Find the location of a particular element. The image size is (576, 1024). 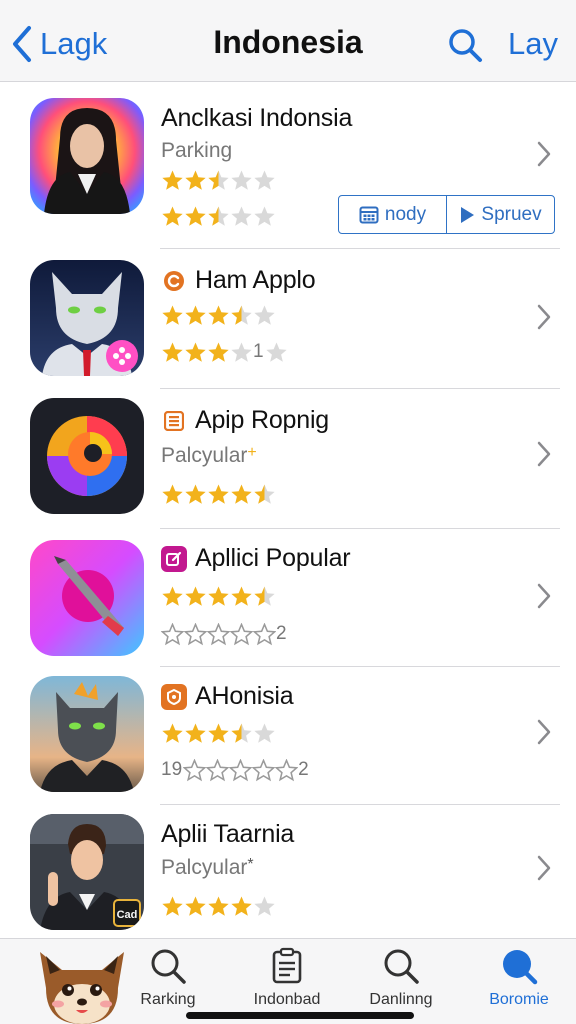

icon-corner-label: Cad is located at coordinates (127, 915).